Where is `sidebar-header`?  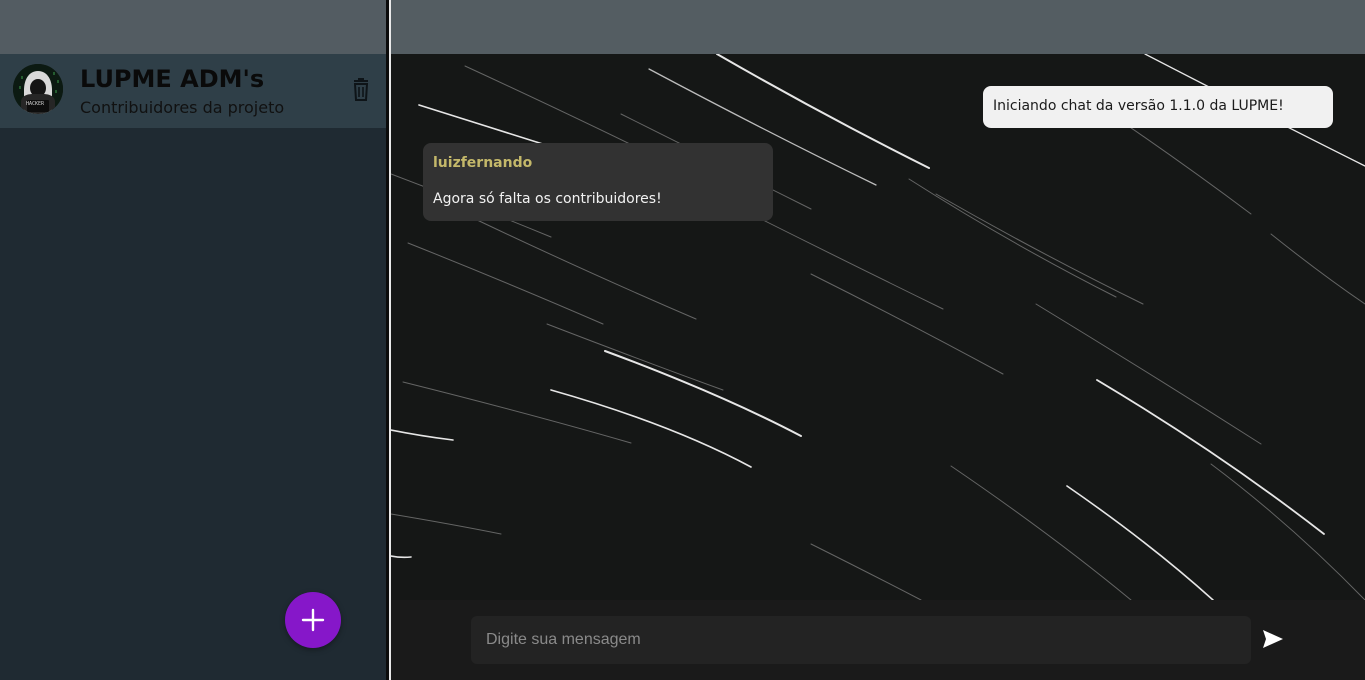 sidebar-header is located at coordinates (194, 27).